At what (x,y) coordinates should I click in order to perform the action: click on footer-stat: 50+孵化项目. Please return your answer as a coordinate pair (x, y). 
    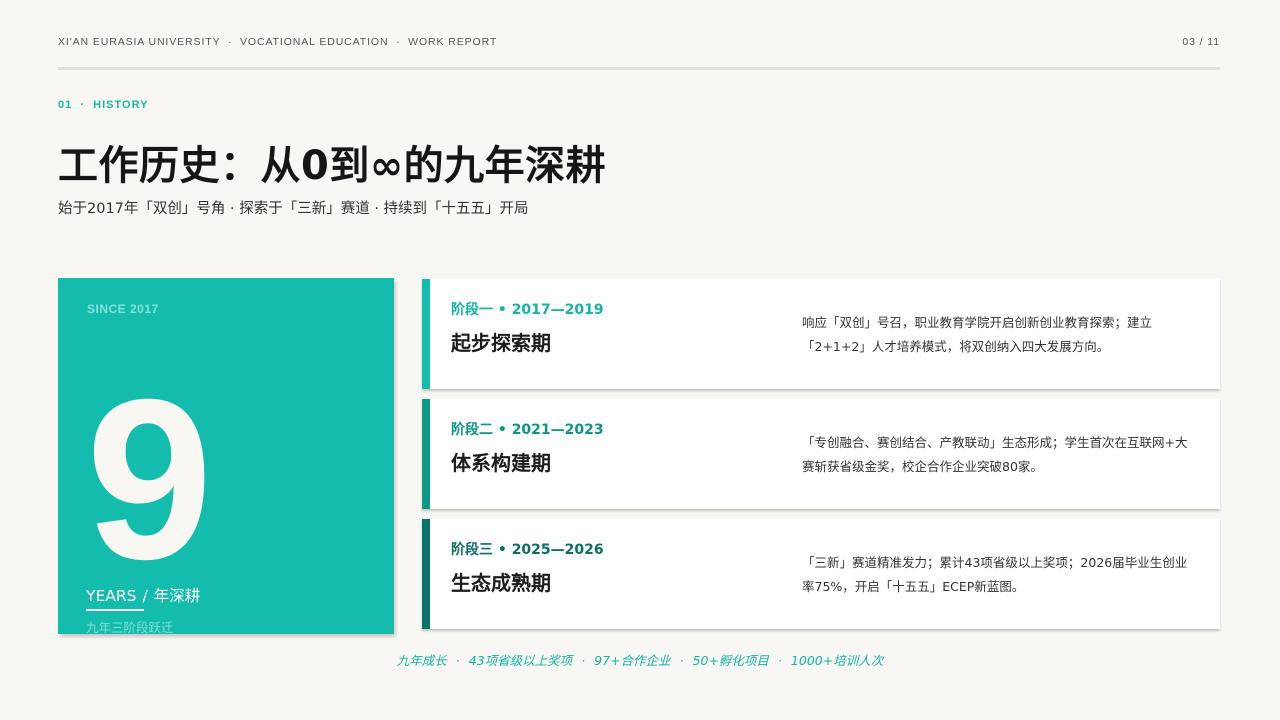
    Looking at the image, I should click on (730, 660).